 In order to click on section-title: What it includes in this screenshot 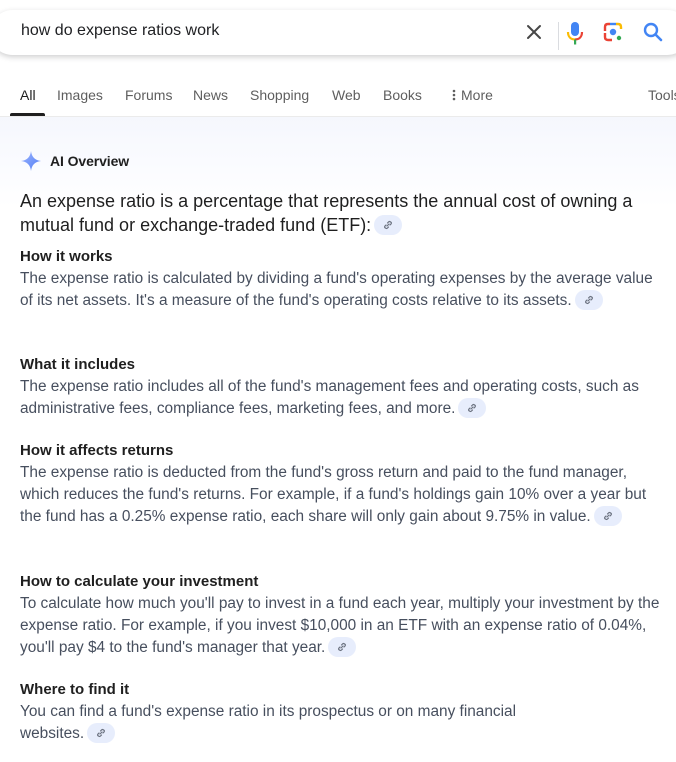, I will do `click(78, 364)`.